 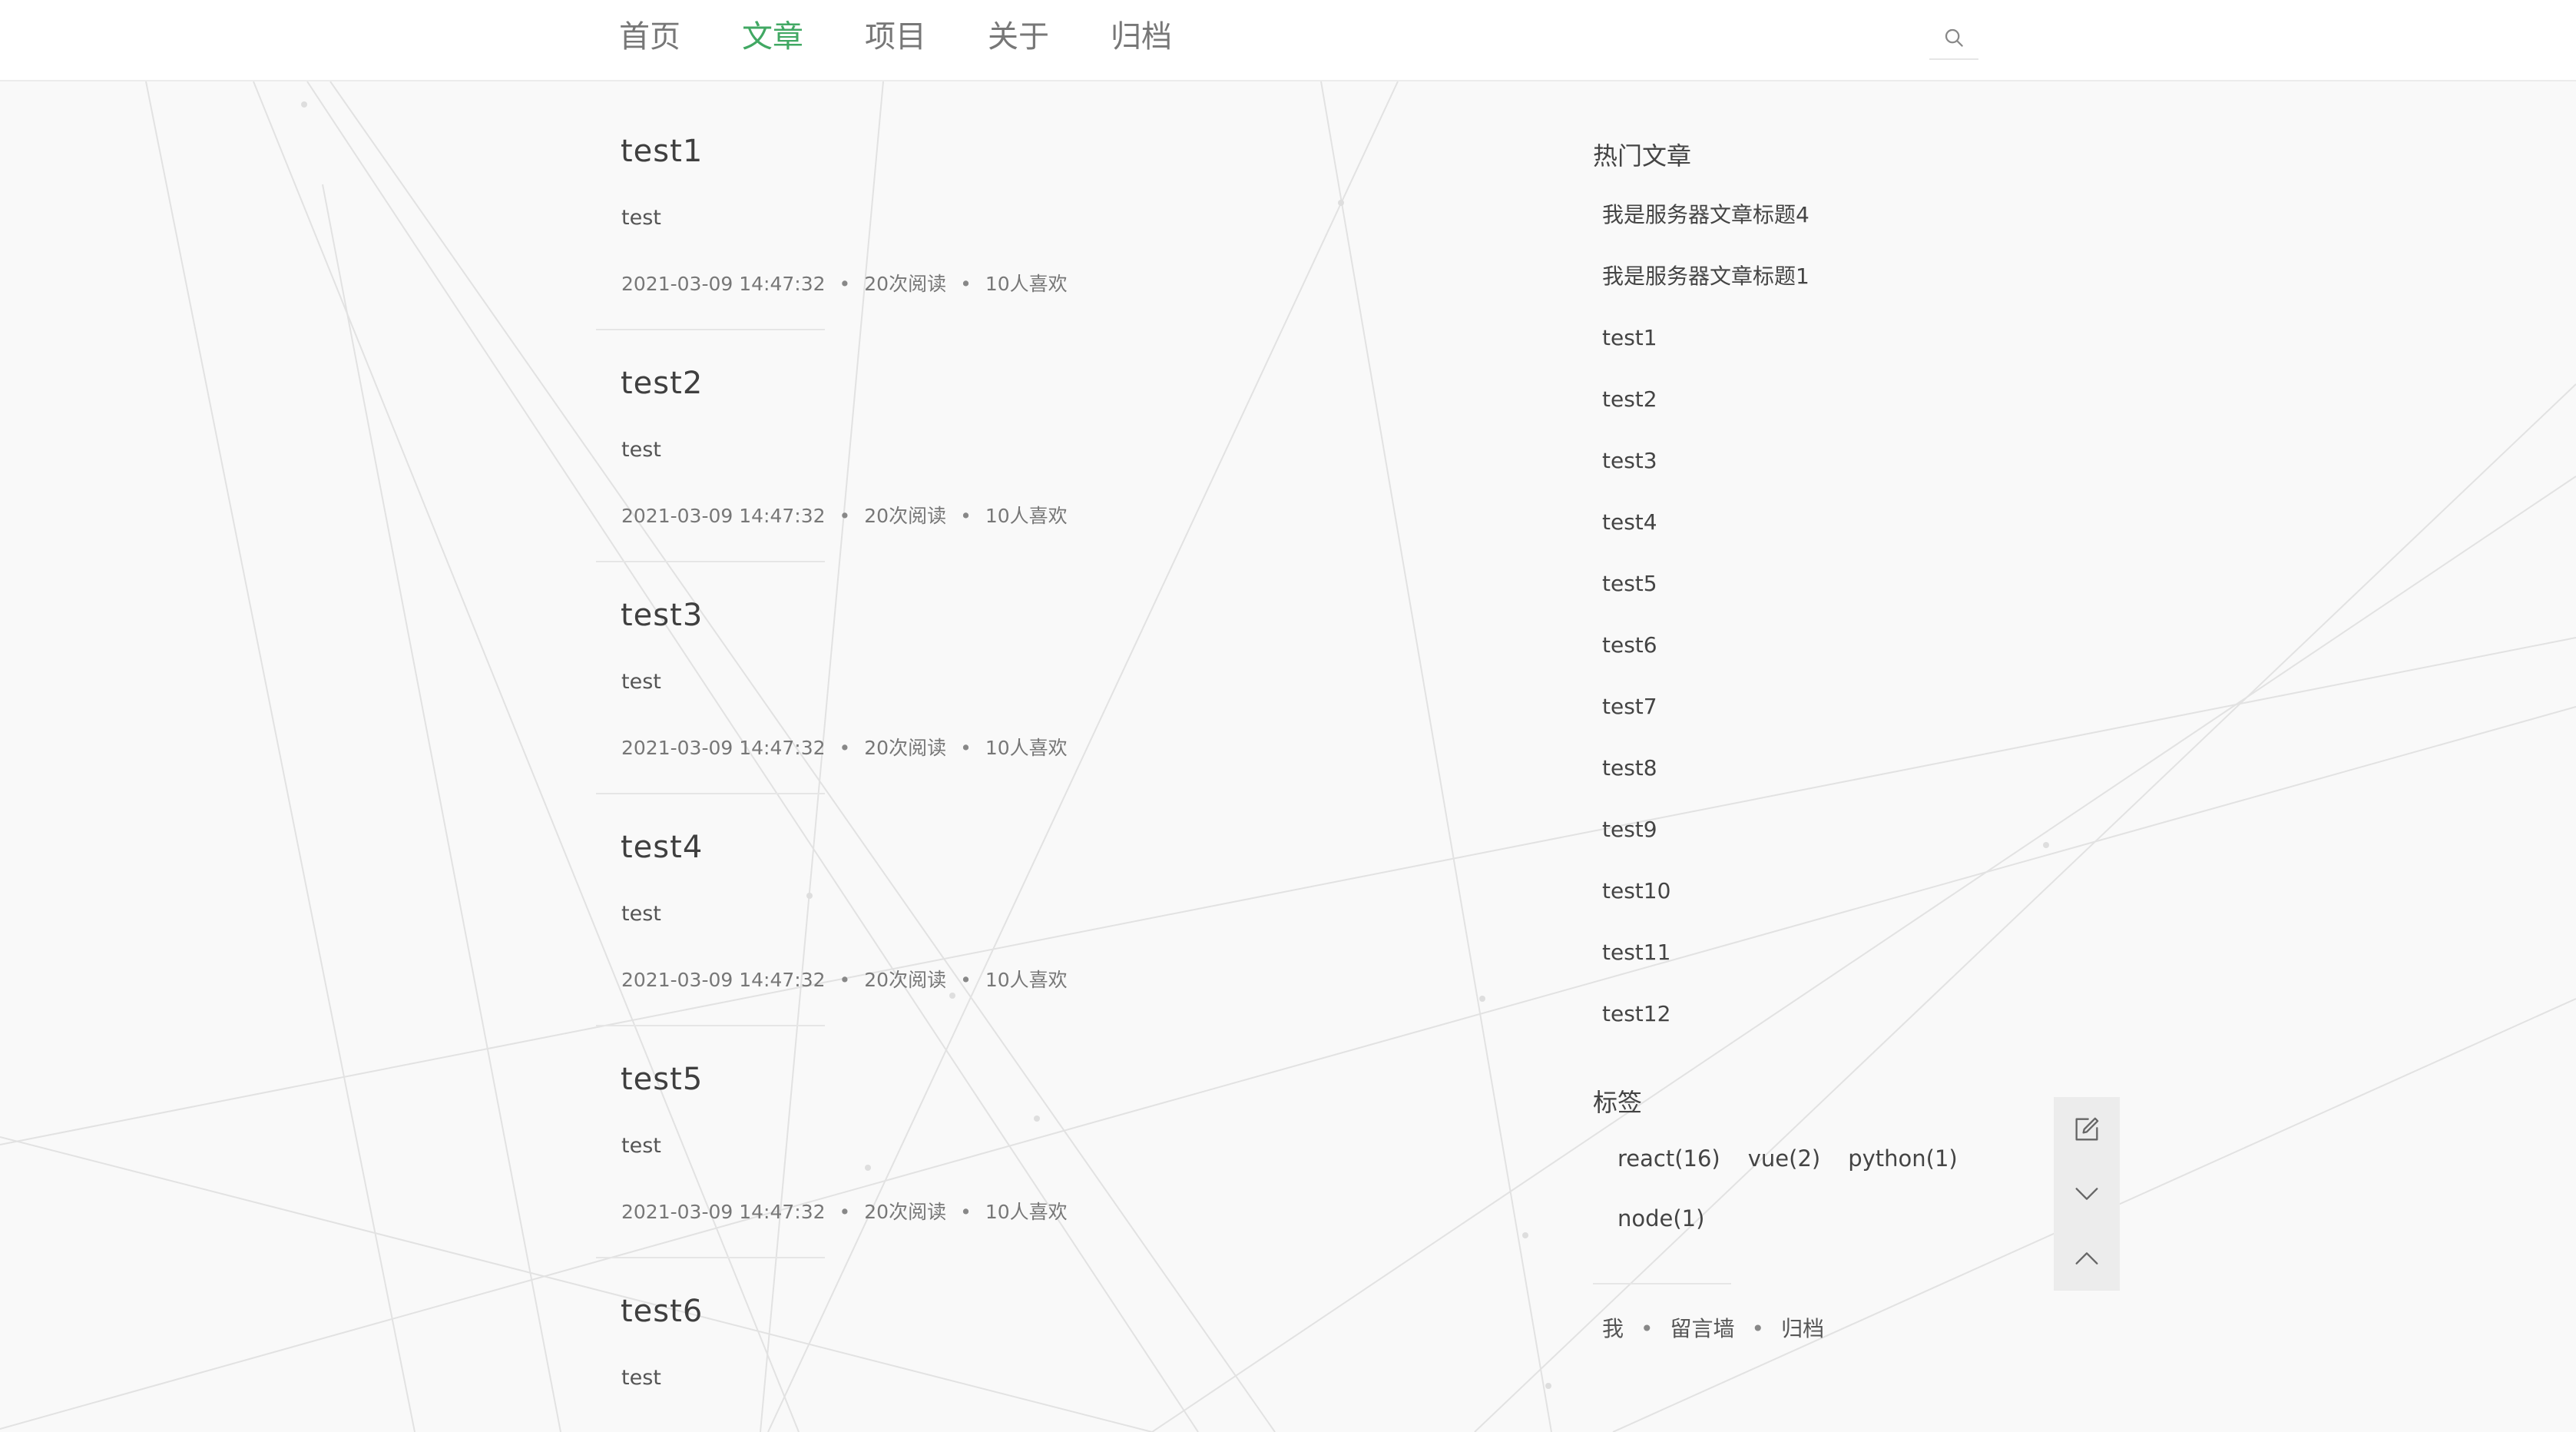 What do you see at coordinates (1705, 845) in the screenshot?
I see `hot-article-item: test9` at bounding box center [1705, 845].